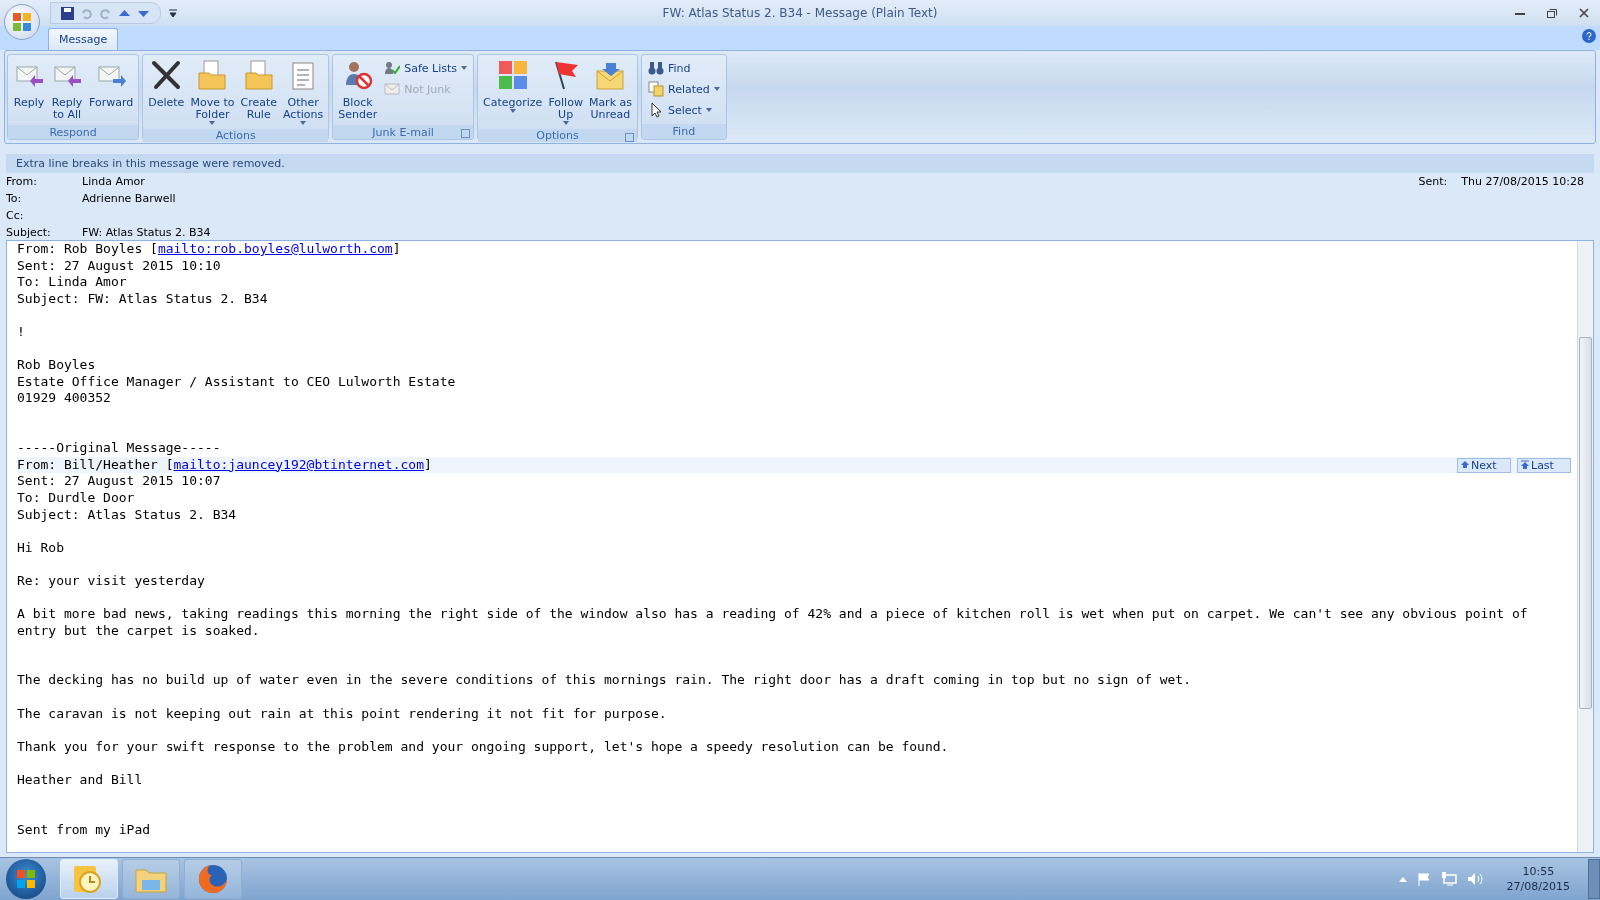 Image resolution: width=1600 pixels, height=900 pixels. Describe the element at coordinates (342, 714) in the screenshot. I see `message-line: The caravan is not keeping out rain at this point rendering it not fit for purpose.` at that location.